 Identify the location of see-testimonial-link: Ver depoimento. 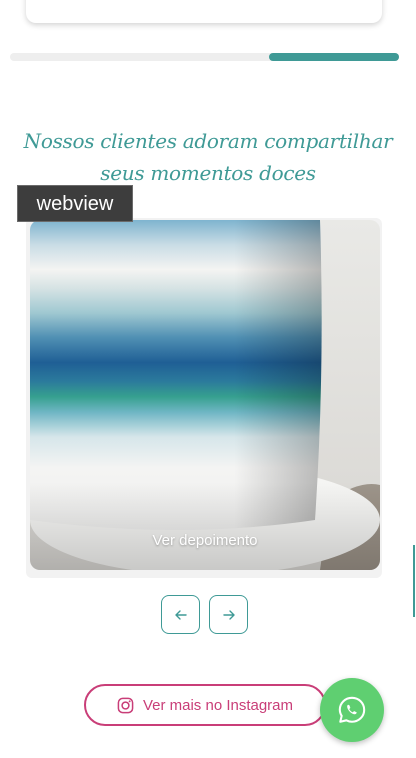
(205, 540).